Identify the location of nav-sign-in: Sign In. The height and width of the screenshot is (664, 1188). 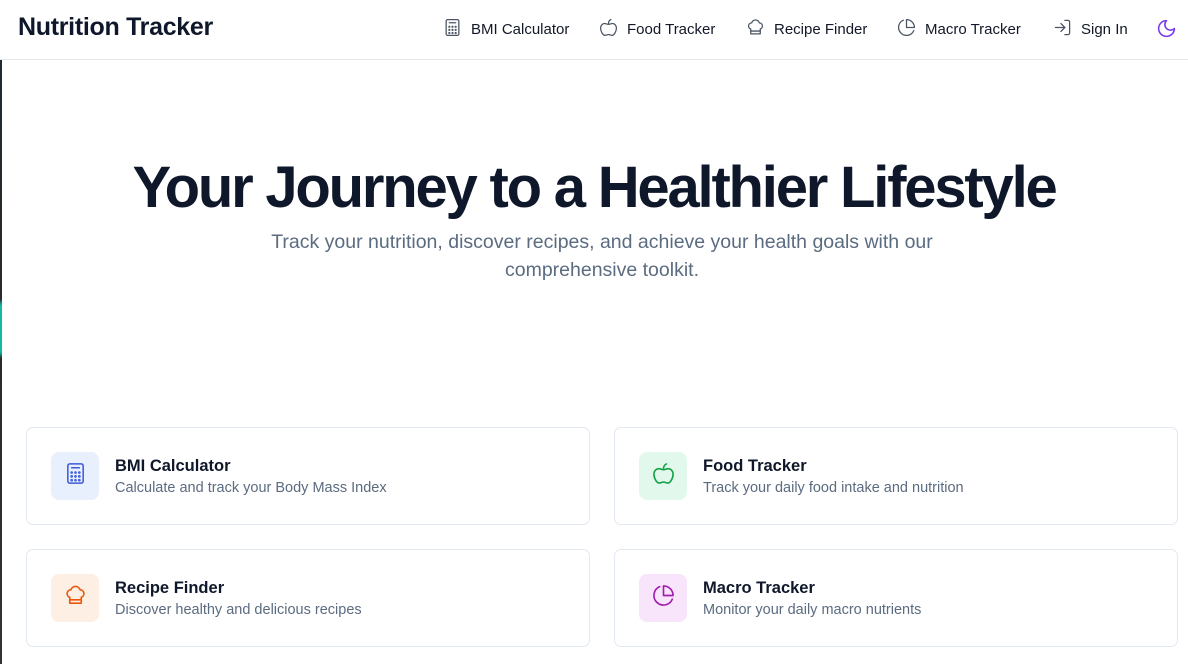
(1090, 29).